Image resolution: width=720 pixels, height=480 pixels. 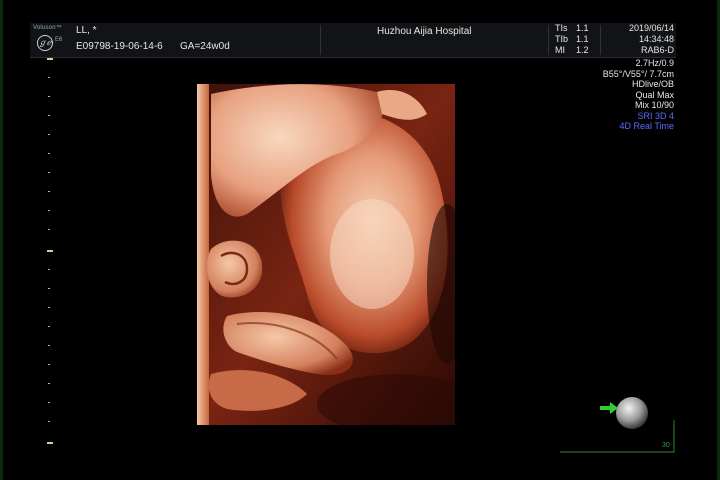 I want to click on mi-value: 1.2, so click(x=582, y=50).